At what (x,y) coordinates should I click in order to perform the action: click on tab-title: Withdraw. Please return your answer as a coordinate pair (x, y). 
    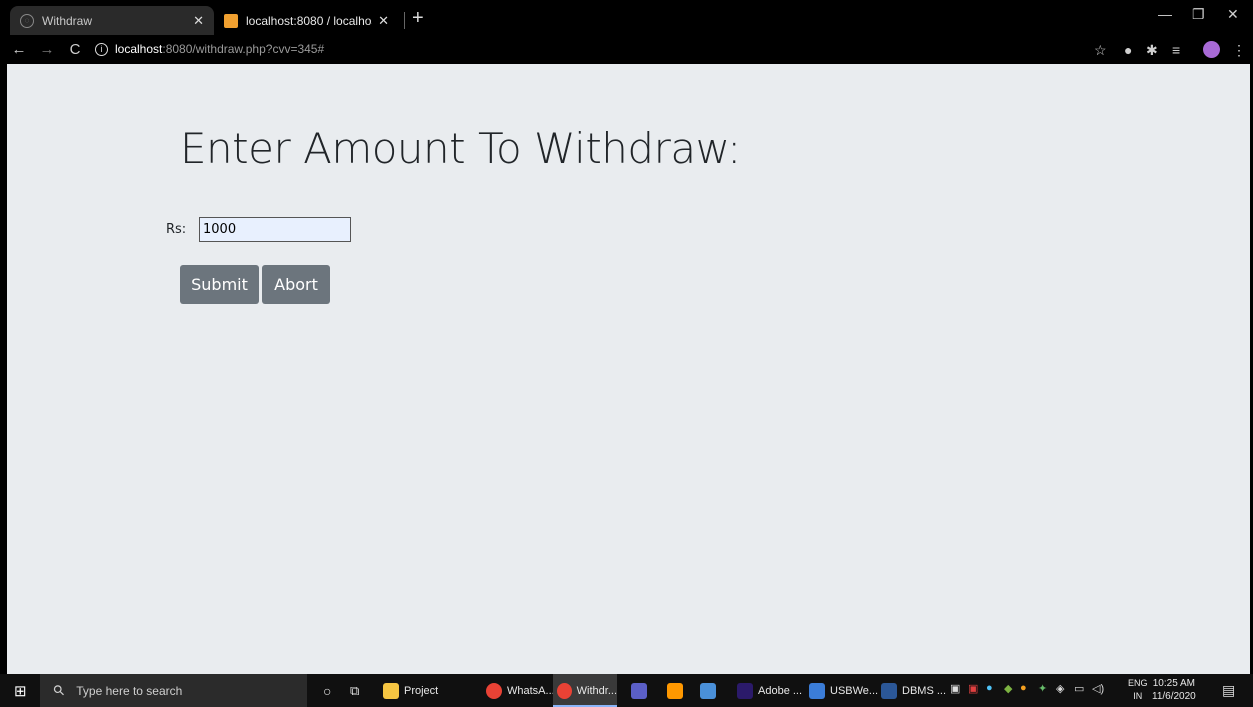
    Looking at the image, I should click on (67, 20).